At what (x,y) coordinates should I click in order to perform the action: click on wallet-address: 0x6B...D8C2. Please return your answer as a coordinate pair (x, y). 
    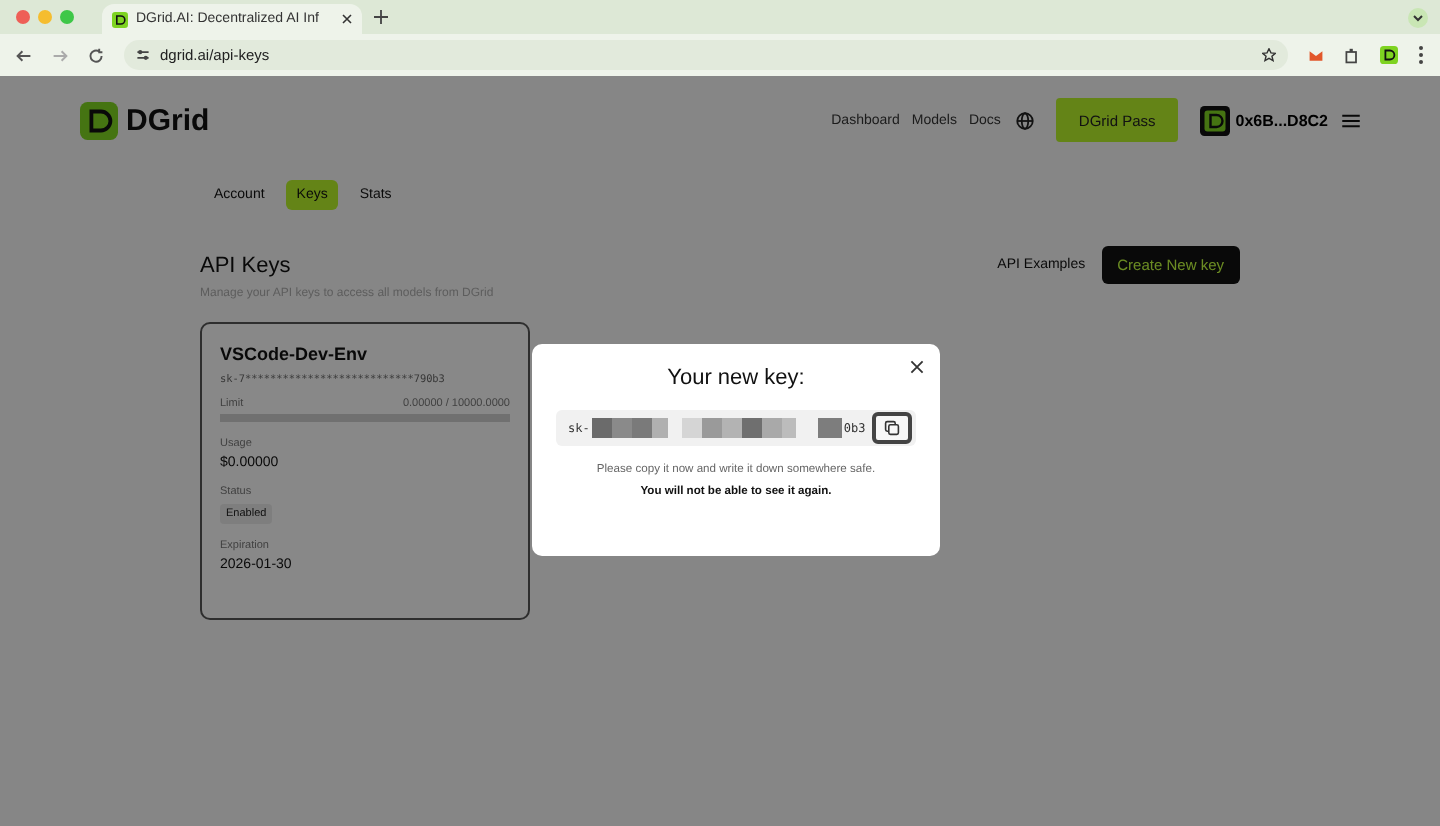
    Looking at the image, I should click on (1281, 120).